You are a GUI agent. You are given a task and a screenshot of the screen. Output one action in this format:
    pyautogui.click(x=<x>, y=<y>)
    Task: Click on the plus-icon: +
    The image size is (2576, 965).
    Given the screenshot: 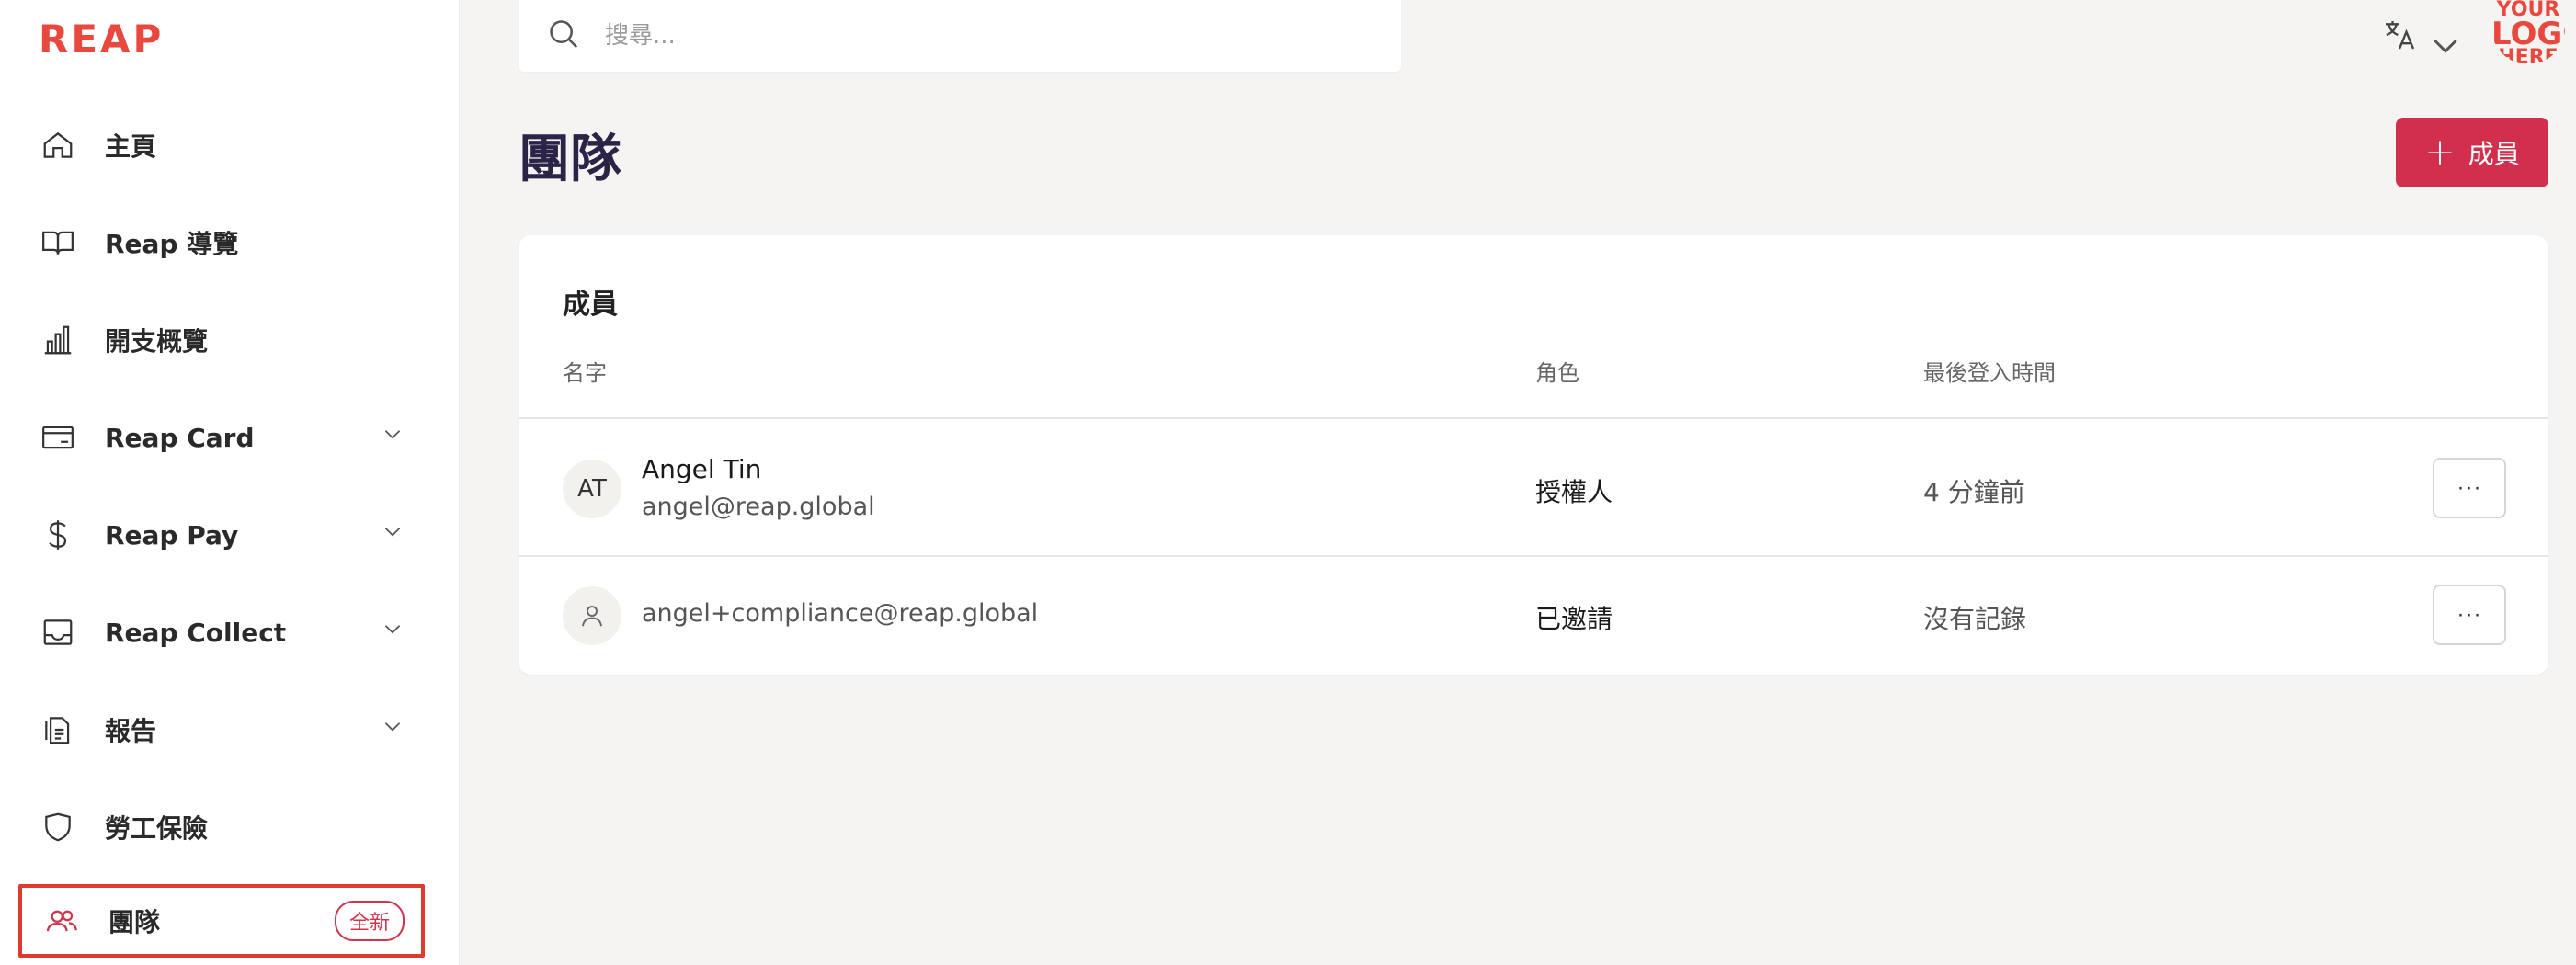 What is the action you would take?
    pyautogui.click(x=2440, y=152)
    